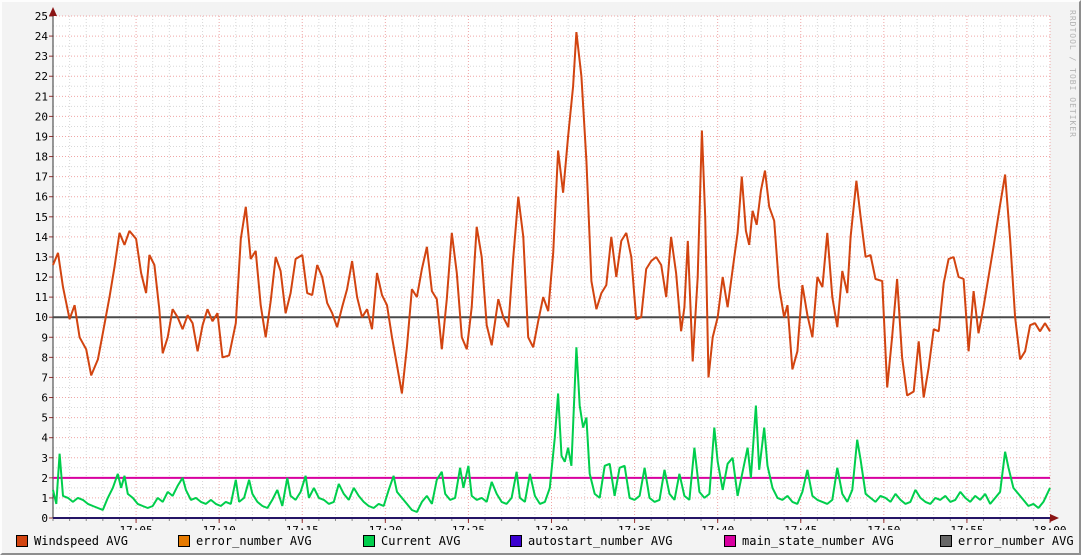 The width and height of the screenshot is (1081, 555). Describe the element at coordinates (41, 317) in the screenshot. I see `y-axis-tick-label: 10` at that location.